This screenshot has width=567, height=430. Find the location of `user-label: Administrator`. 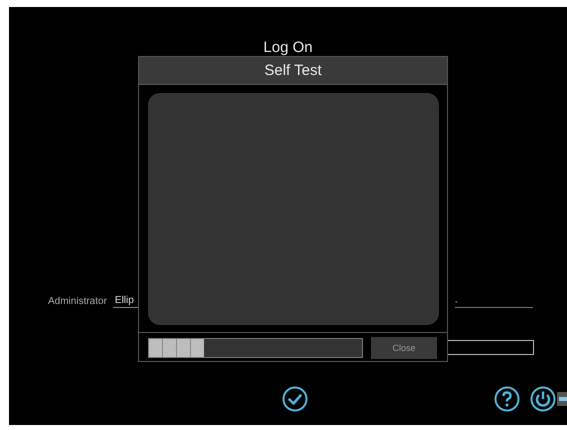

user-label: Administrator is located at coordinates (77, 302).